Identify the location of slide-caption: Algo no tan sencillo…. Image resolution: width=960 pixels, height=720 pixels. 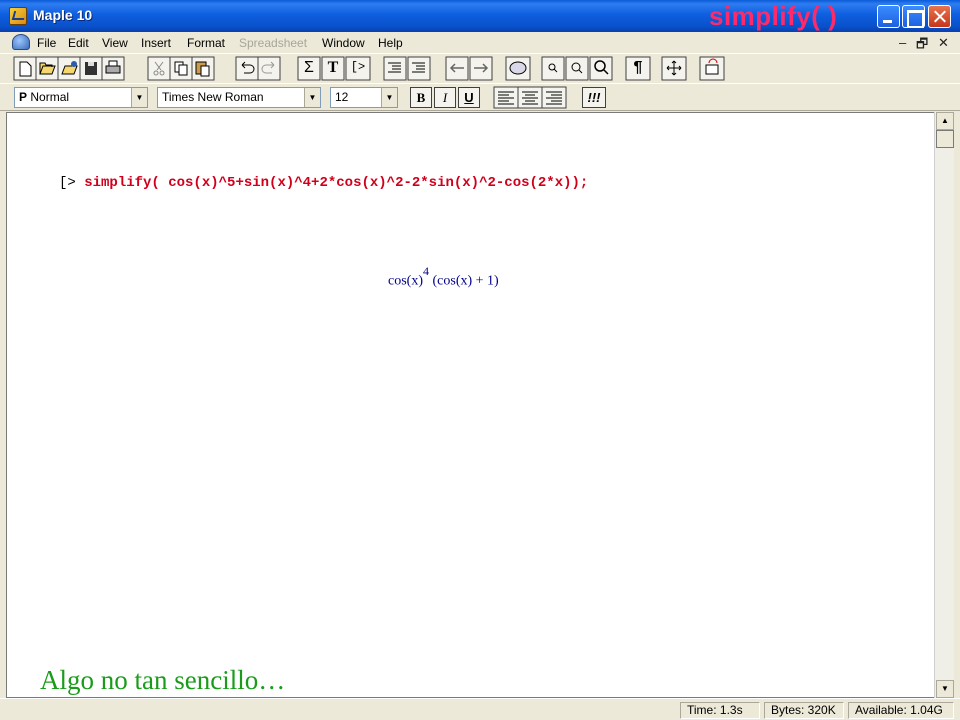
(163, 680).